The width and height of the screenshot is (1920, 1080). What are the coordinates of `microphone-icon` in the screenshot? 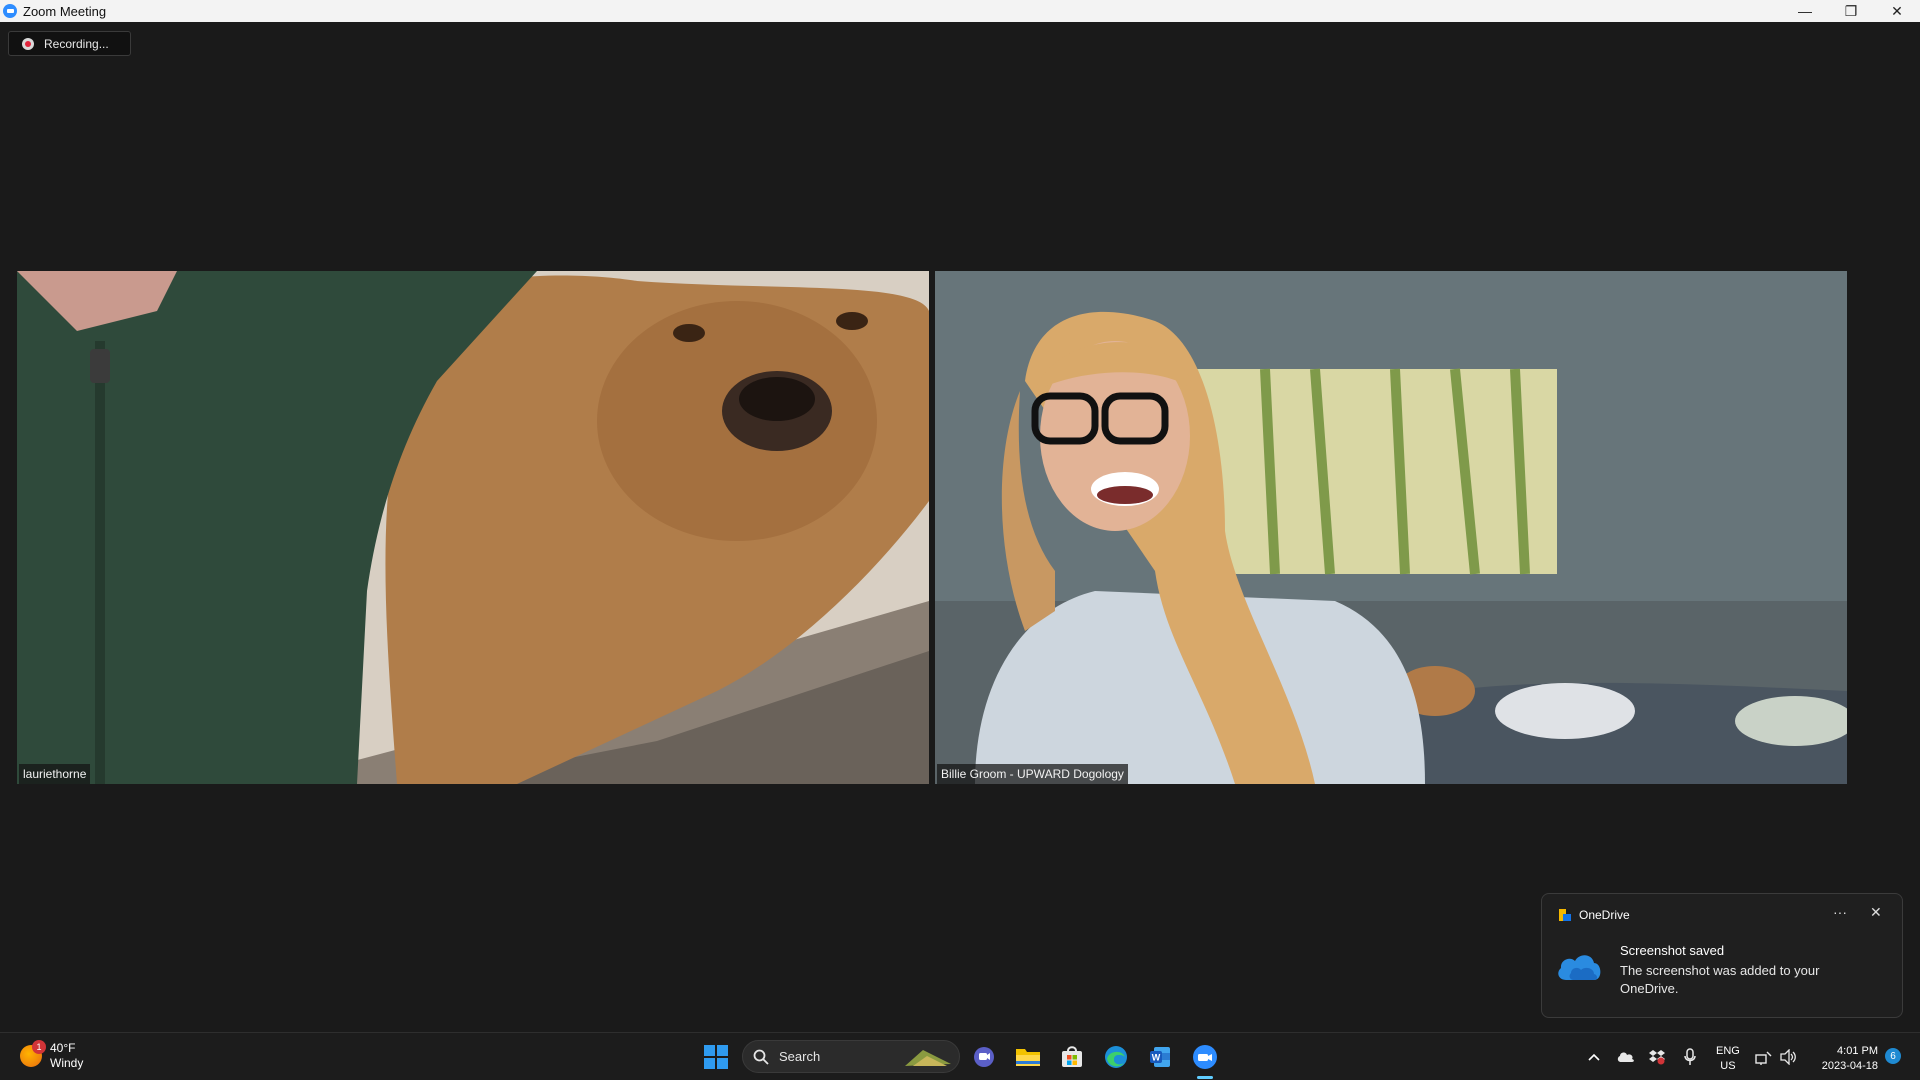 It's located at (1690, 1056).